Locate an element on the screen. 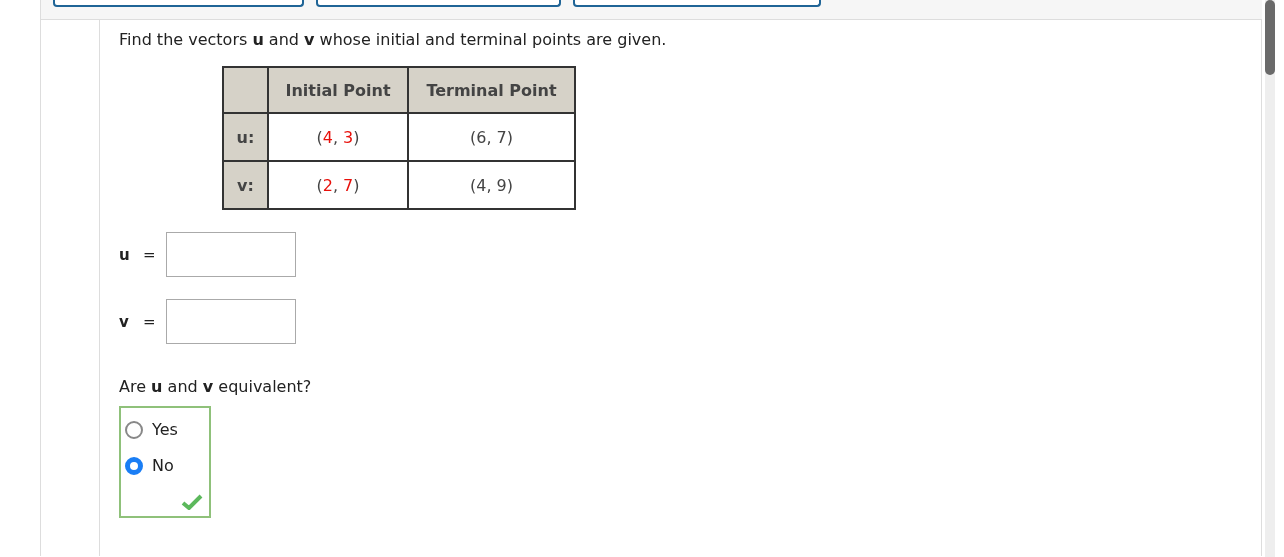 The height and width of the screenshot is (557, 1284). instruction-text: Find the vectors u and v whose initial and terminal points are given. is located at coordinates (393, 39).